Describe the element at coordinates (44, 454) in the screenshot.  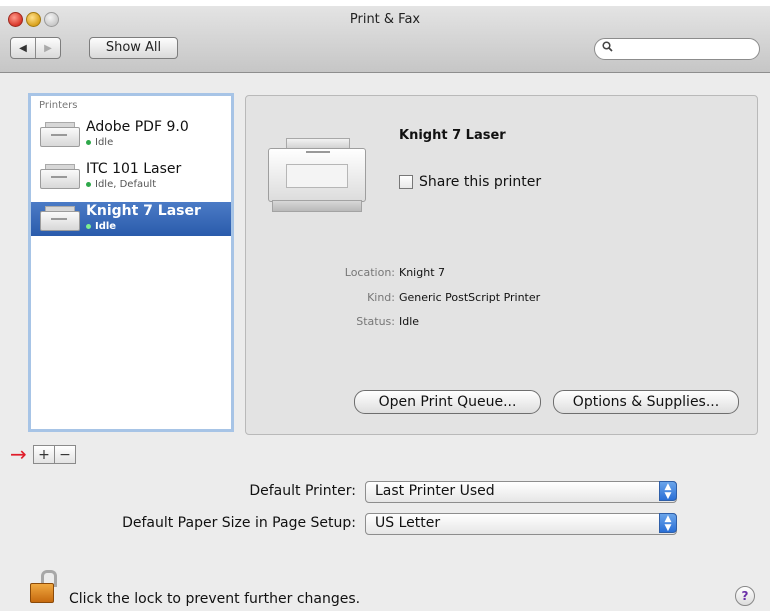
I see `add-printer-button: +` at that location.